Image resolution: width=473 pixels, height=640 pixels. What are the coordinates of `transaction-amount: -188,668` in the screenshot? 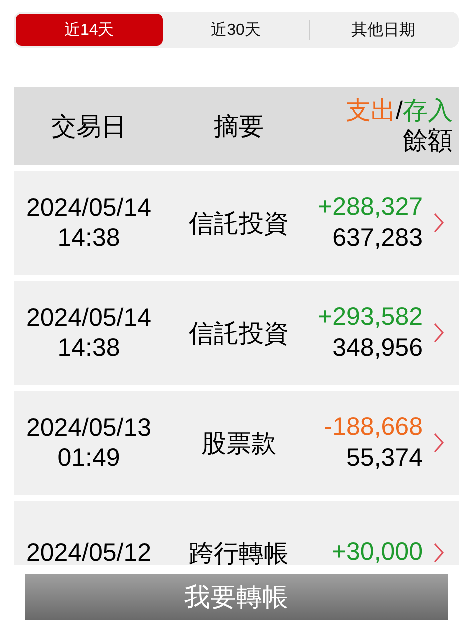 It's located at (373, 427).